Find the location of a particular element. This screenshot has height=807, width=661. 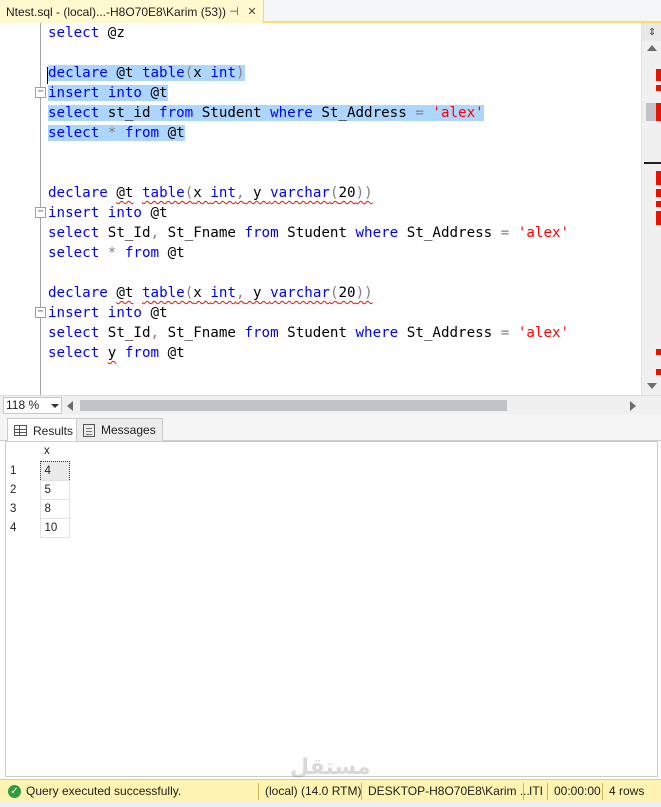

cell-x: 8 is located at coordinates (54, 508).